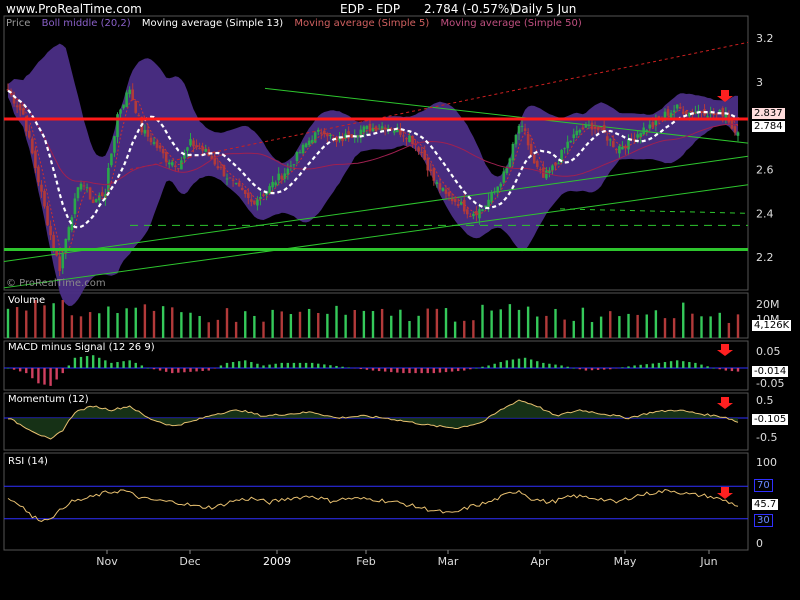 The image size is (800, 600). Describe the element at coordinates (770, 371) in the screenshot. I see `macd-last-label: -0.014` at that location.